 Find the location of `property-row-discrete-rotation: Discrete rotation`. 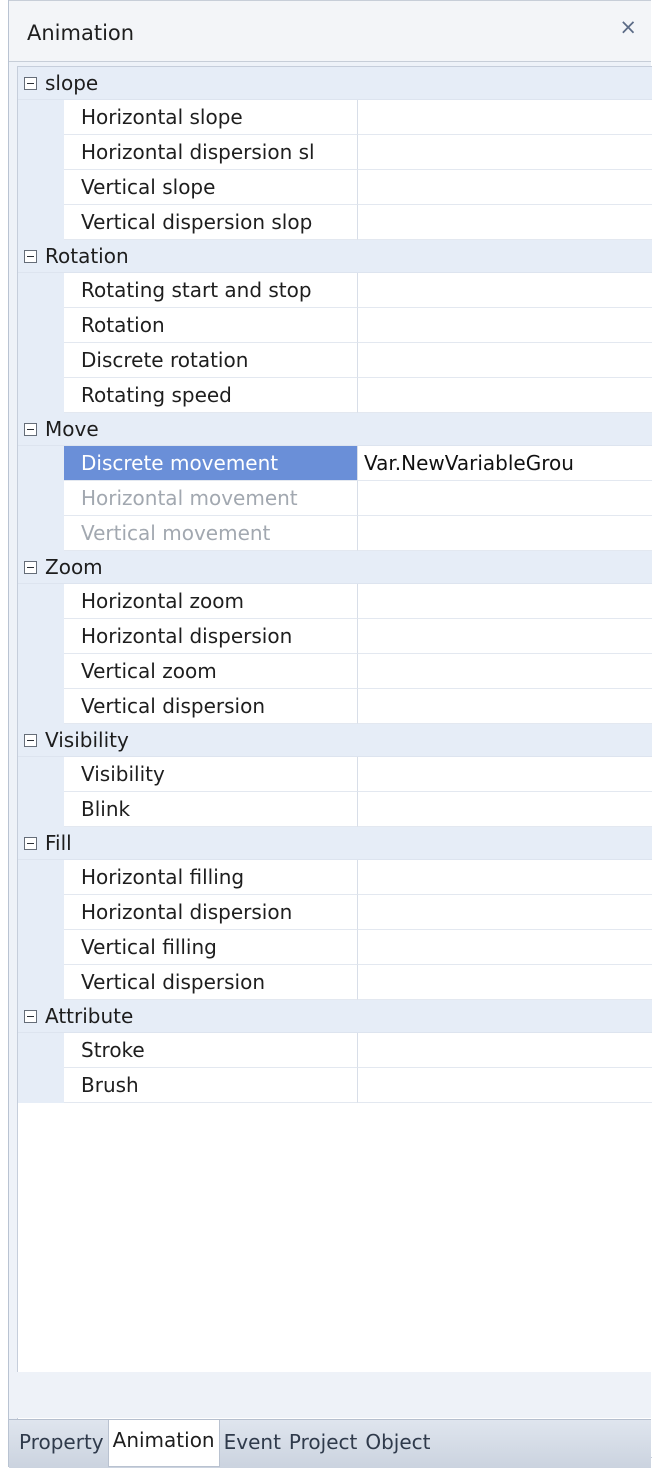

property-row-discrete-rotation: Discrete rotation is located at coordinates (335, 360).